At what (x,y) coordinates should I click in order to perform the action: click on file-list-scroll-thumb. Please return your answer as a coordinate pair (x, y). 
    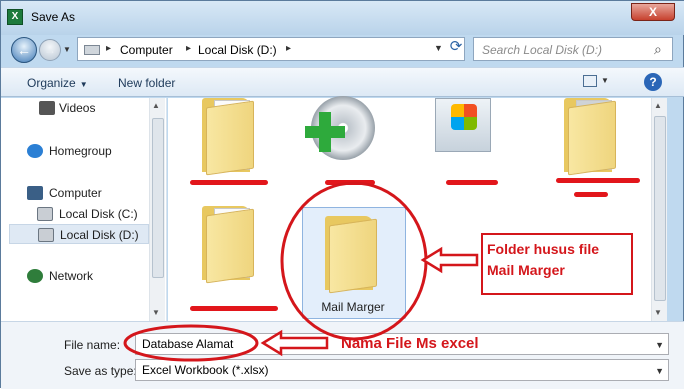
    Looking at the image, I should click on (660, 208).